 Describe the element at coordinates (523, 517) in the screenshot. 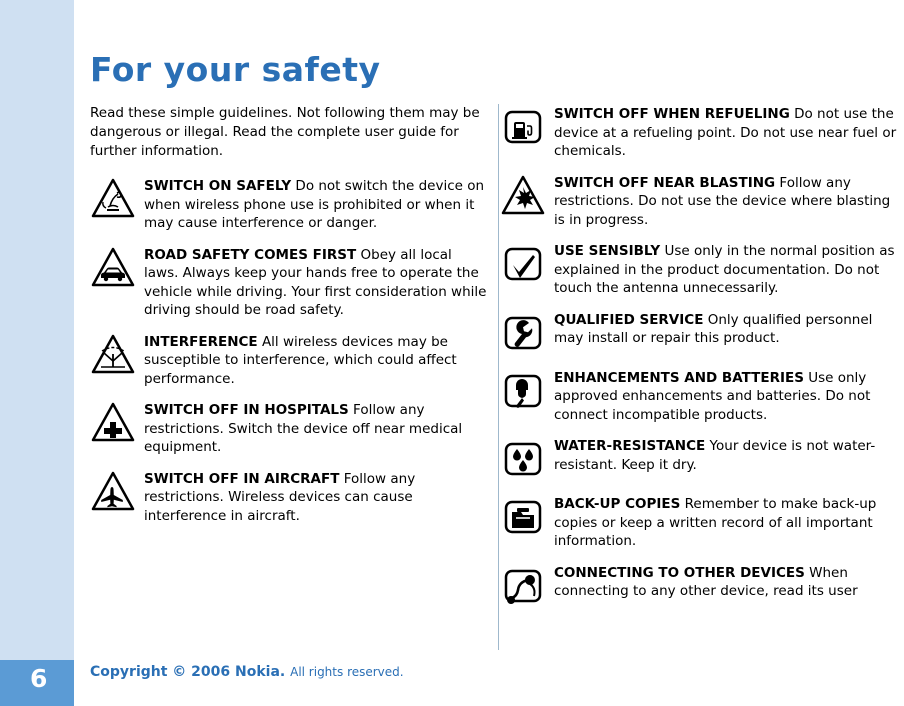

I see `backup-copies-icon` at that location.